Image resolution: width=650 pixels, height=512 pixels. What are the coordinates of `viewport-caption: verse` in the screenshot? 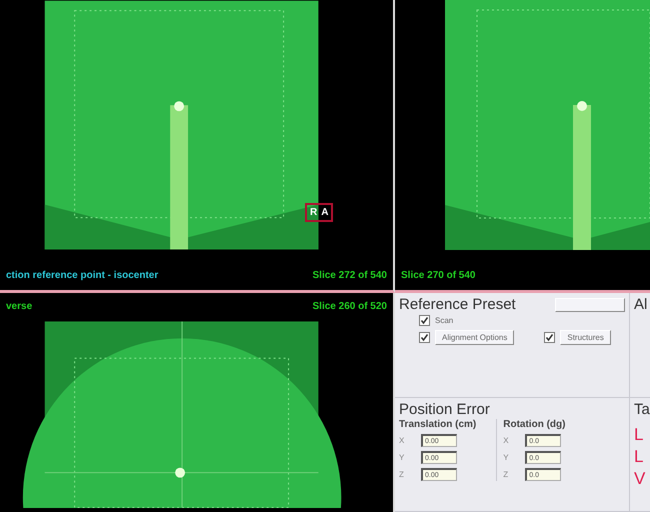 It's located at (19, 306).